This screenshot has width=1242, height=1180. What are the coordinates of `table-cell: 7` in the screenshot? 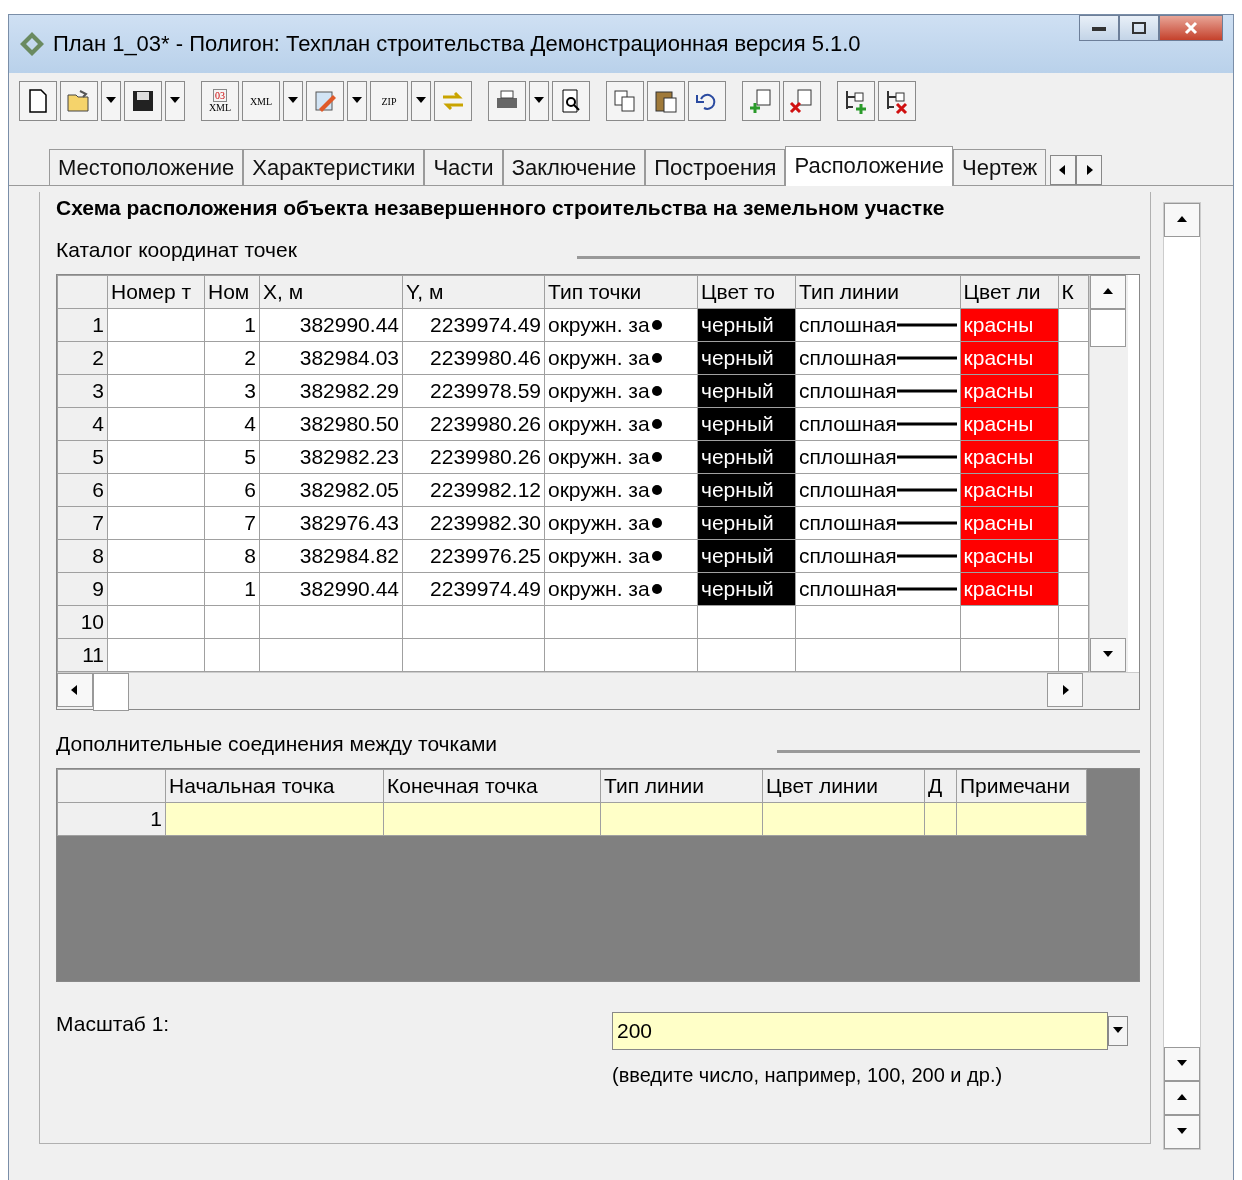 It's located at (232, 523).